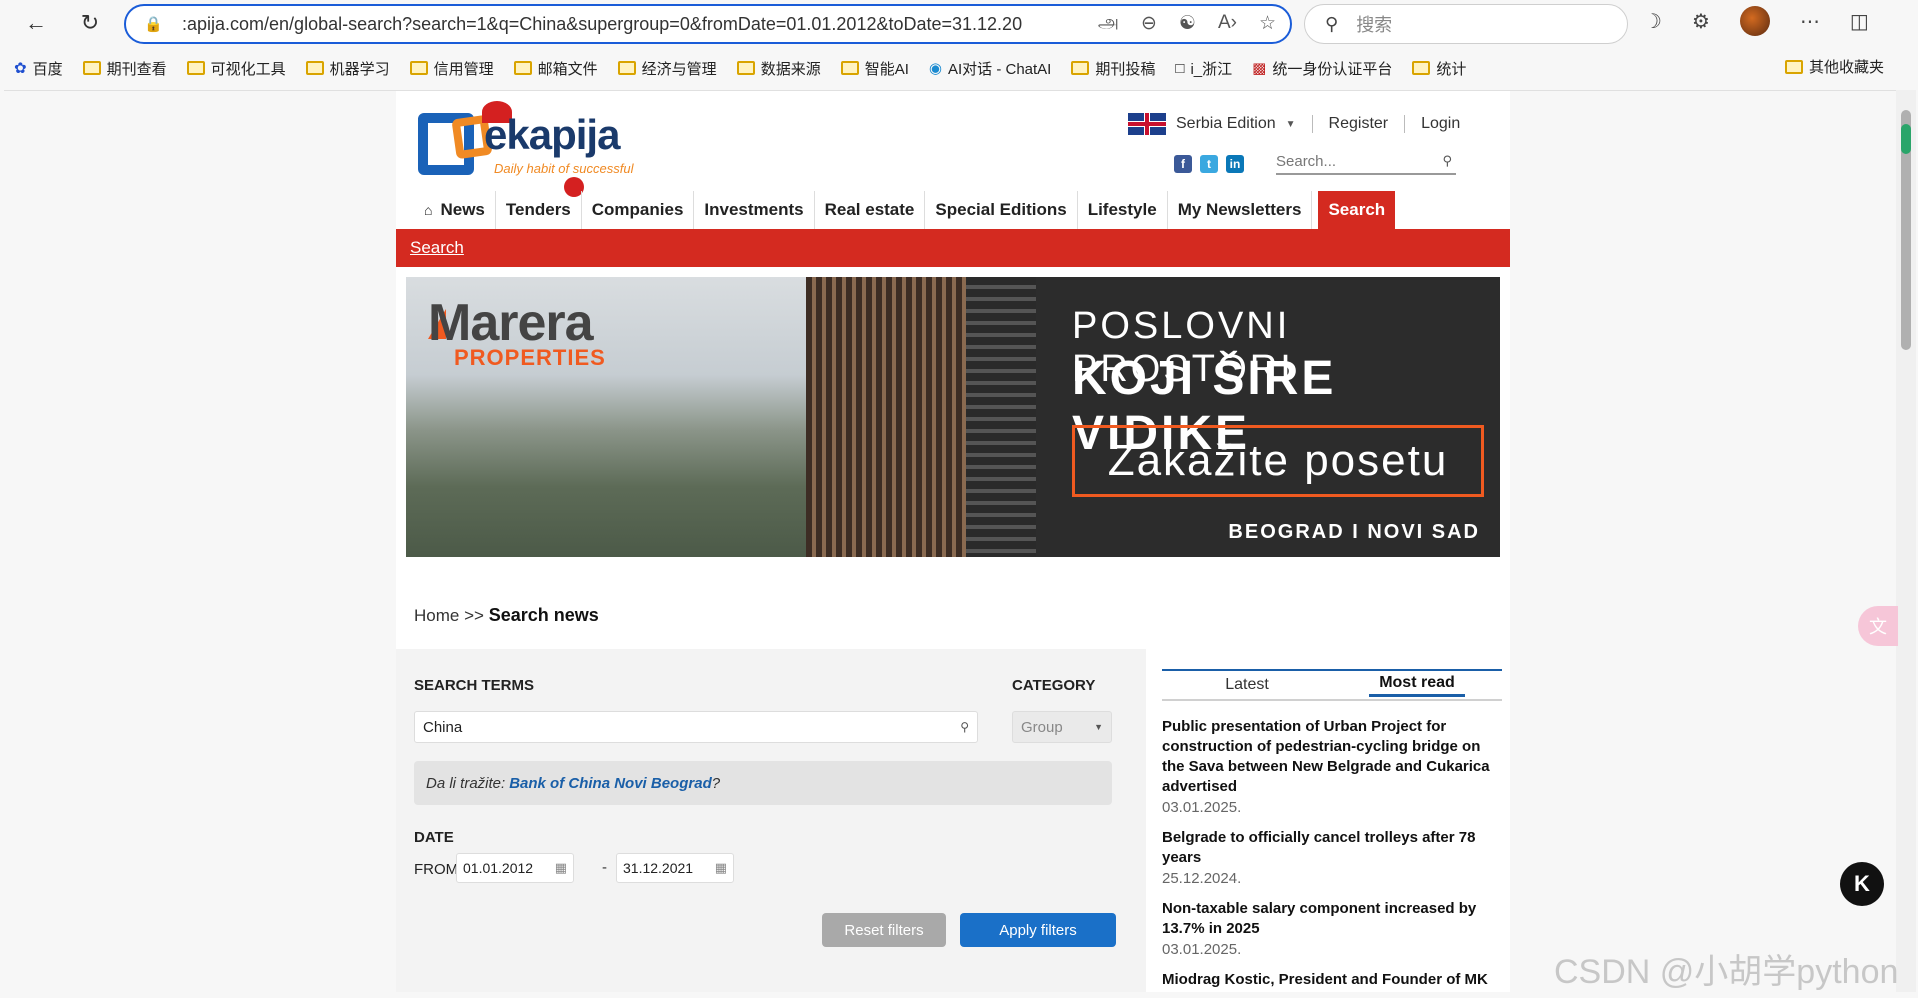 This screenshot has height=998, width=1918. What do you see at coordinates (1405, 124) in the screenshot?
I see `divider` at bounding box center [1405, 124].